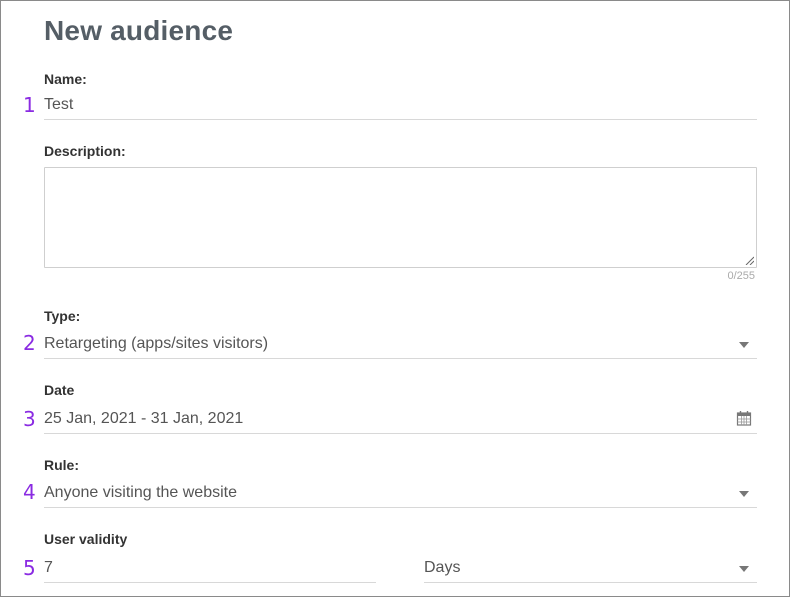  Describe the element at coordinates (29, 343) in the screenshot. I see `marker-2: 2` at that location.